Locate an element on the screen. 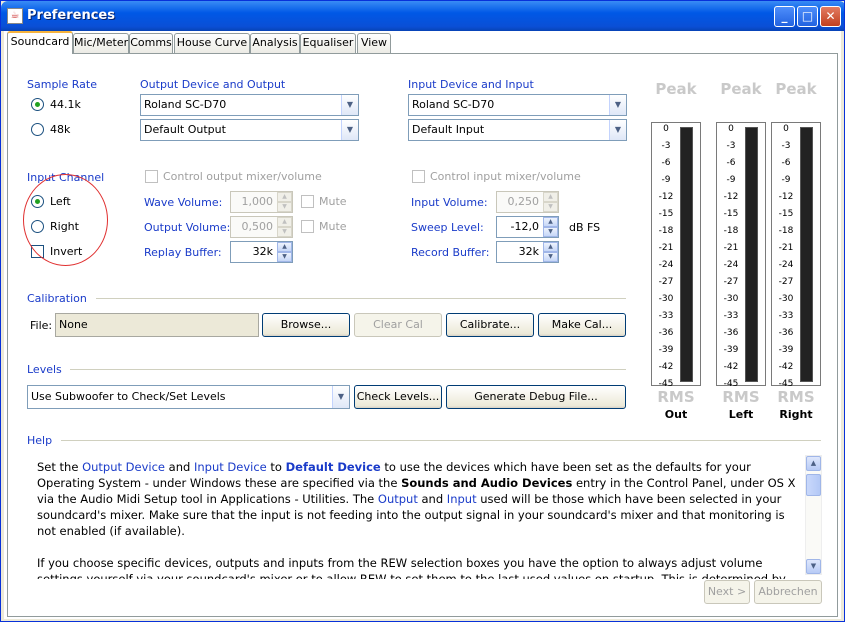 The image size is (845, 622). close-button: ✕ is located at coordinates (830, 16).